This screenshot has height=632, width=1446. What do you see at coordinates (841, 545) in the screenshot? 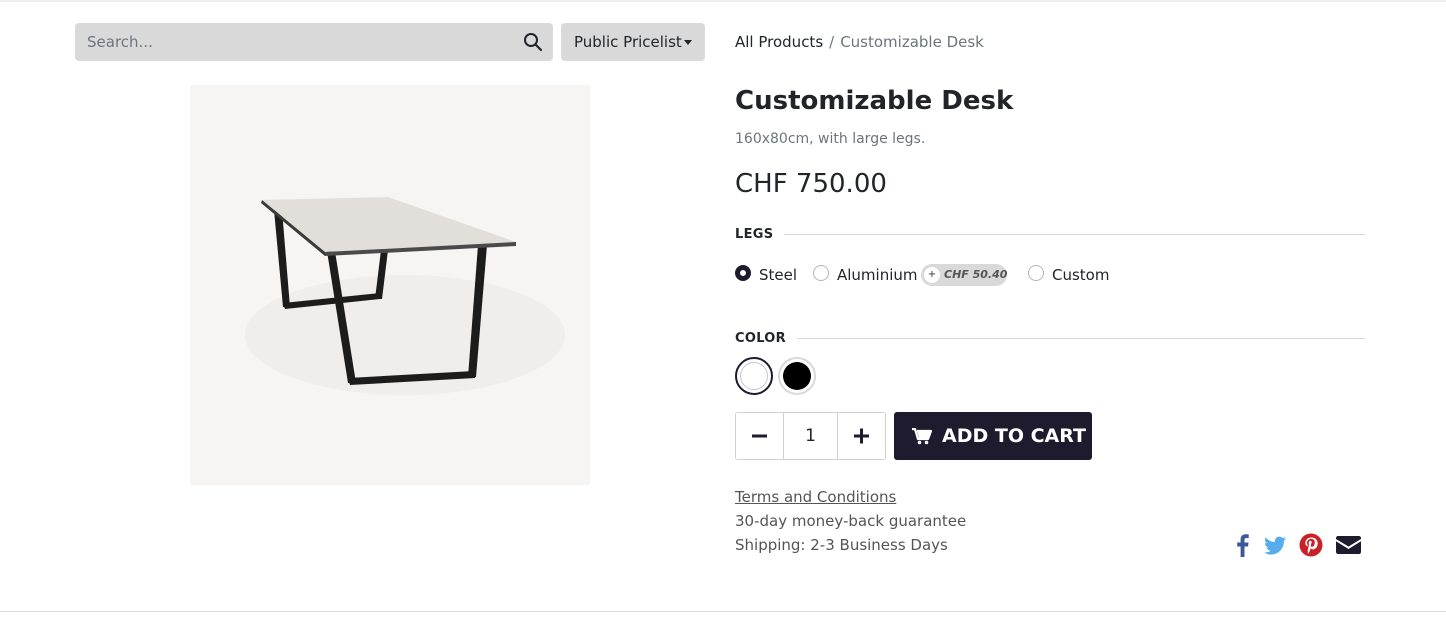
I see `shipping-text: Shipping: 2-3 Business Days` at bounding box center [841, 545].